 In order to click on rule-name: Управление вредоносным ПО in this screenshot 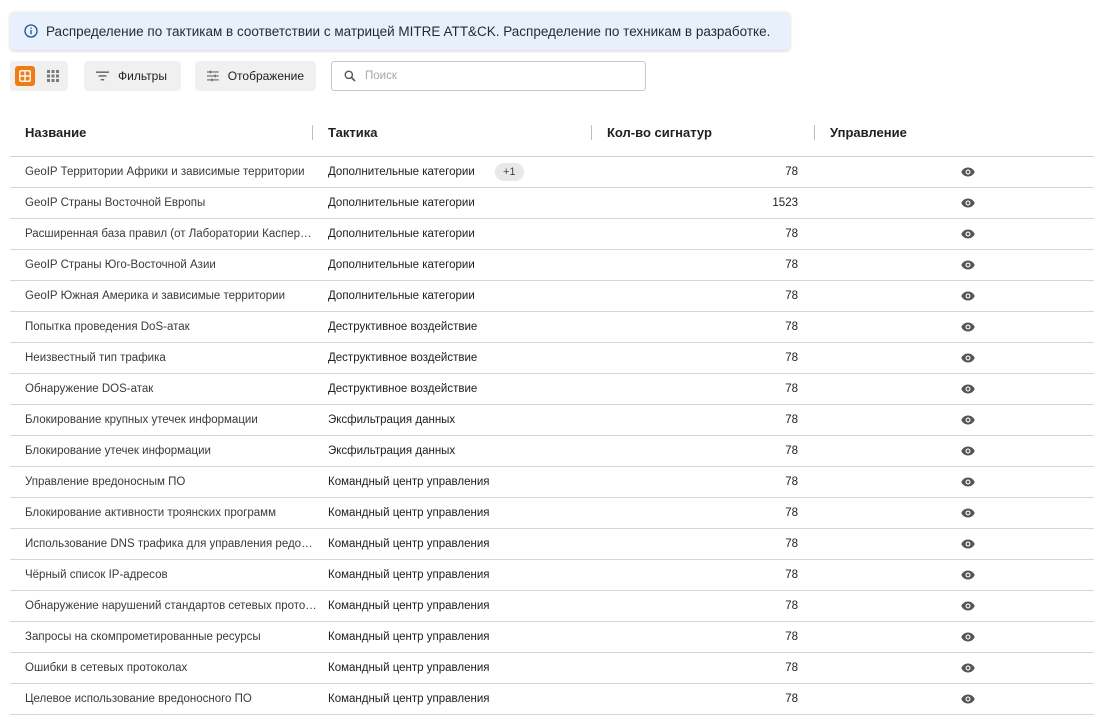, I will do `click(105, 482)`.